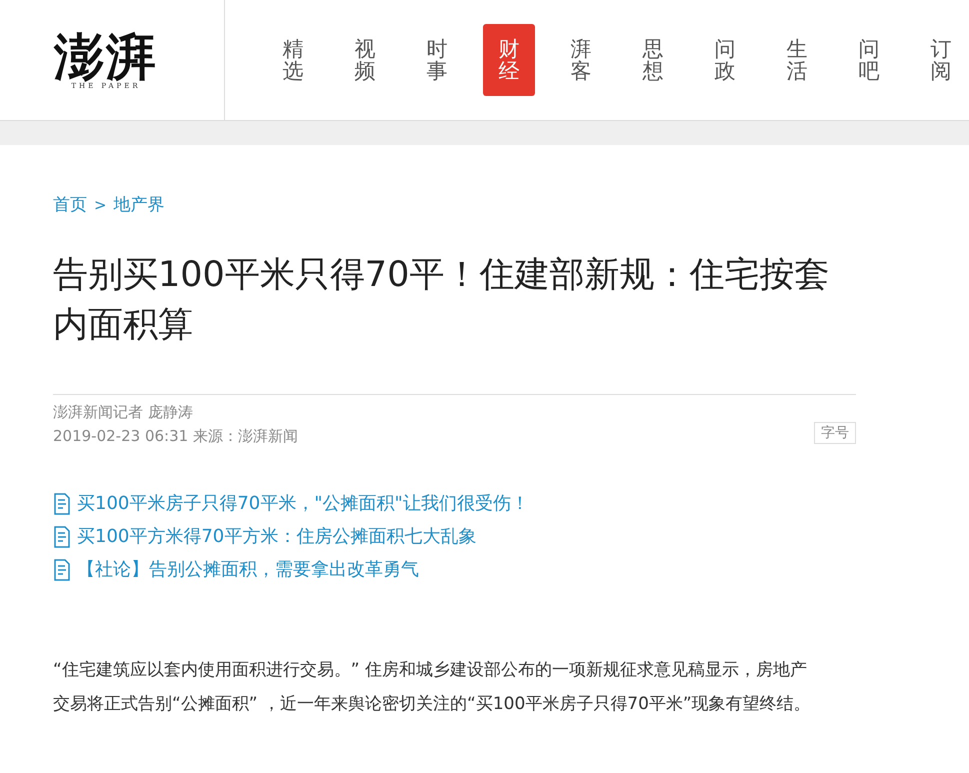 This screenshot has width=969, height=773. What do you see at coordinates (454, 504) in the screenshot?
I see `related-article-link: 买100平米房子只得70平米，"公摊面积"让我们很受伤！` at bounding box center [454, 504].